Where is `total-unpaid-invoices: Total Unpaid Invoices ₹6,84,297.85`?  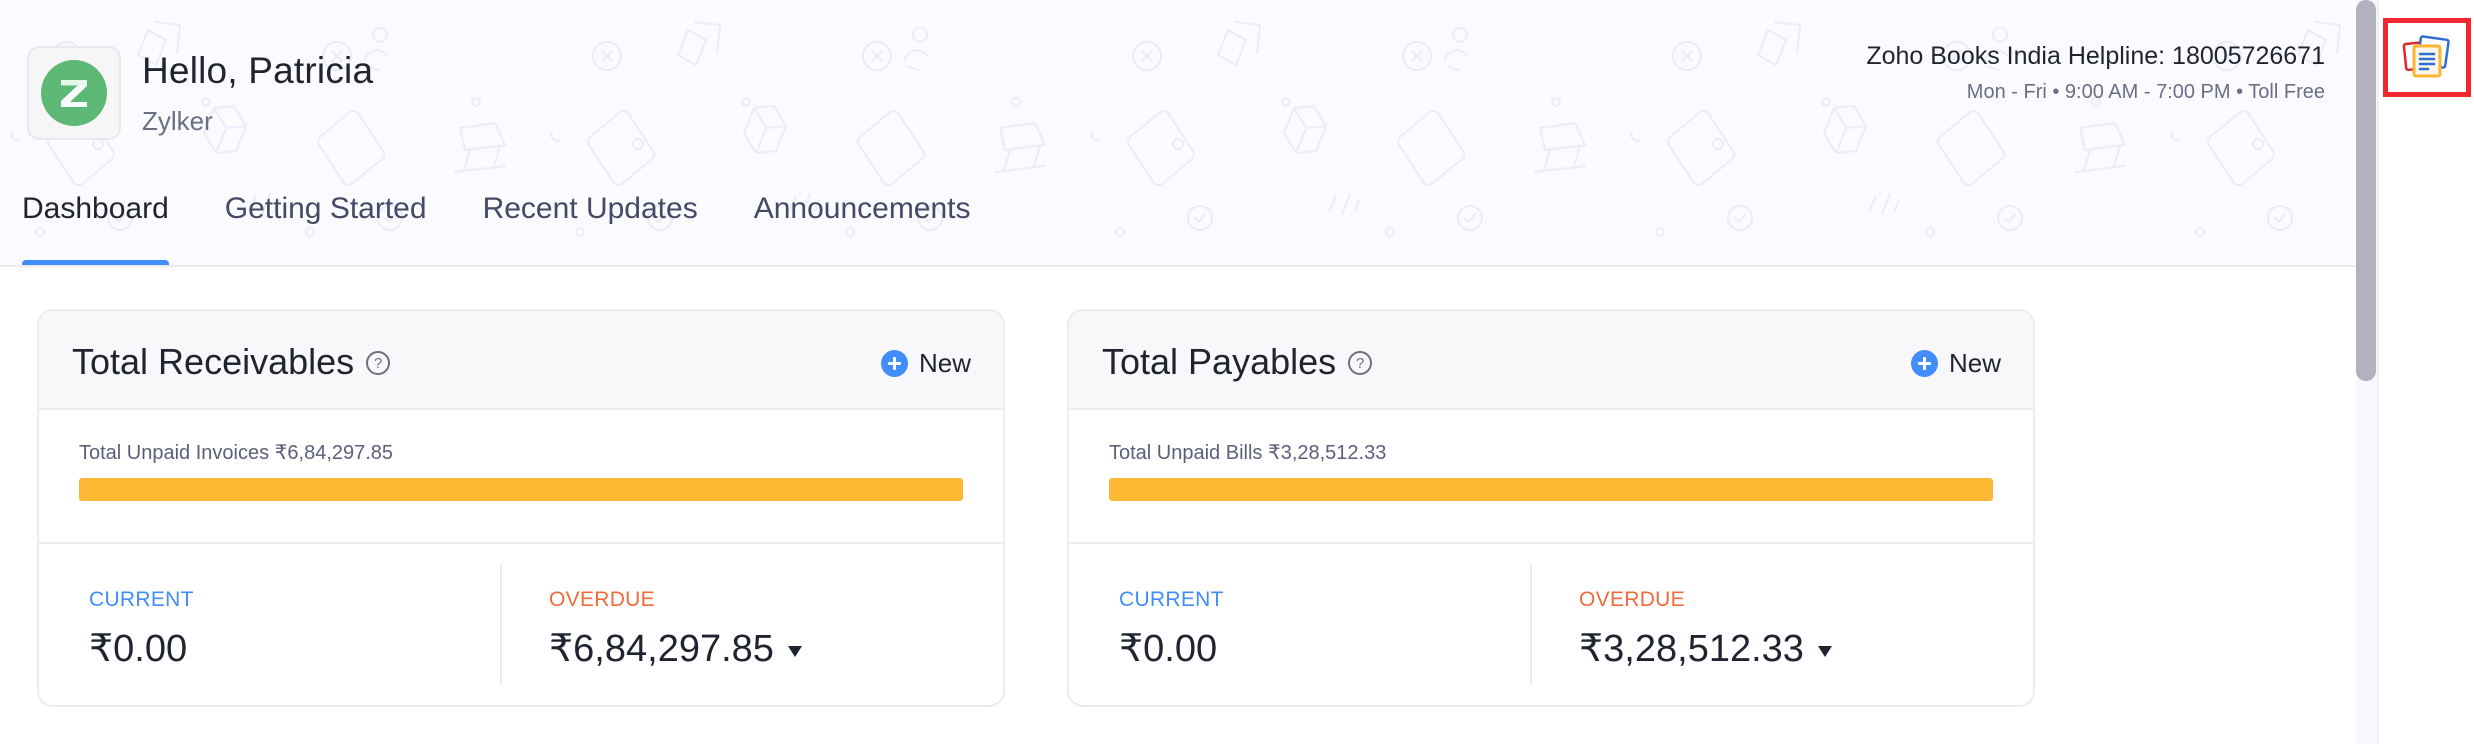 total-unpaid-invoices: Total Unpaid Invoices ₹6,84,297.85 is located at coordinates (236, 453).